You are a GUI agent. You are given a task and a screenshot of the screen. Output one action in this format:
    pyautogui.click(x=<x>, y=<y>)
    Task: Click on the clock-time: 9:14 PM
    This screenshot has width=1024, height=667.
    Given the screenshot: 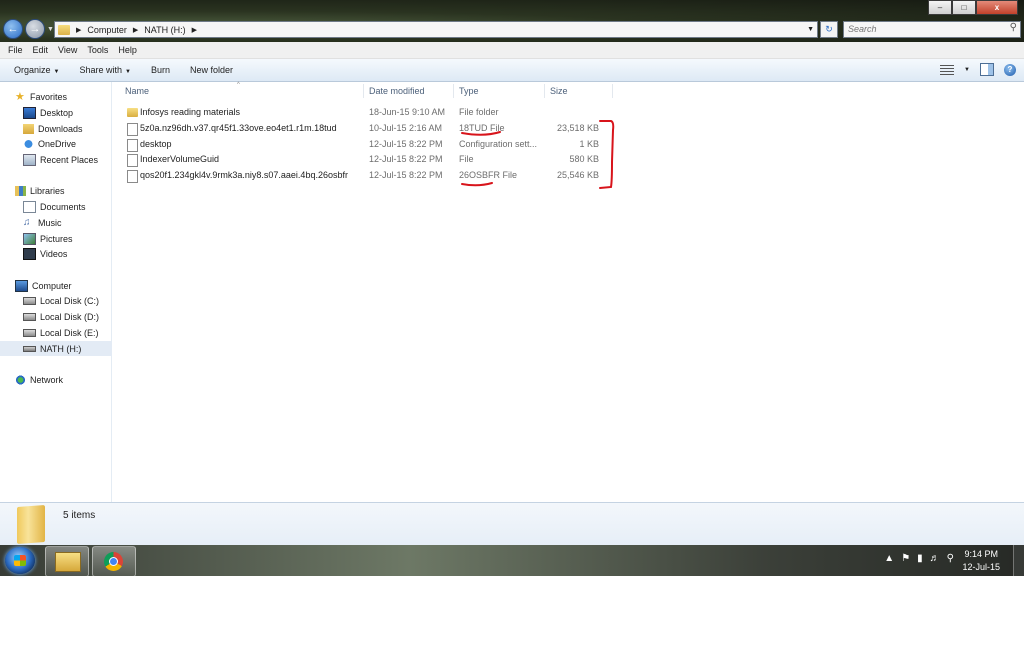 What is the action you would take?
    pyautogui.click(x=981, y=554)
    